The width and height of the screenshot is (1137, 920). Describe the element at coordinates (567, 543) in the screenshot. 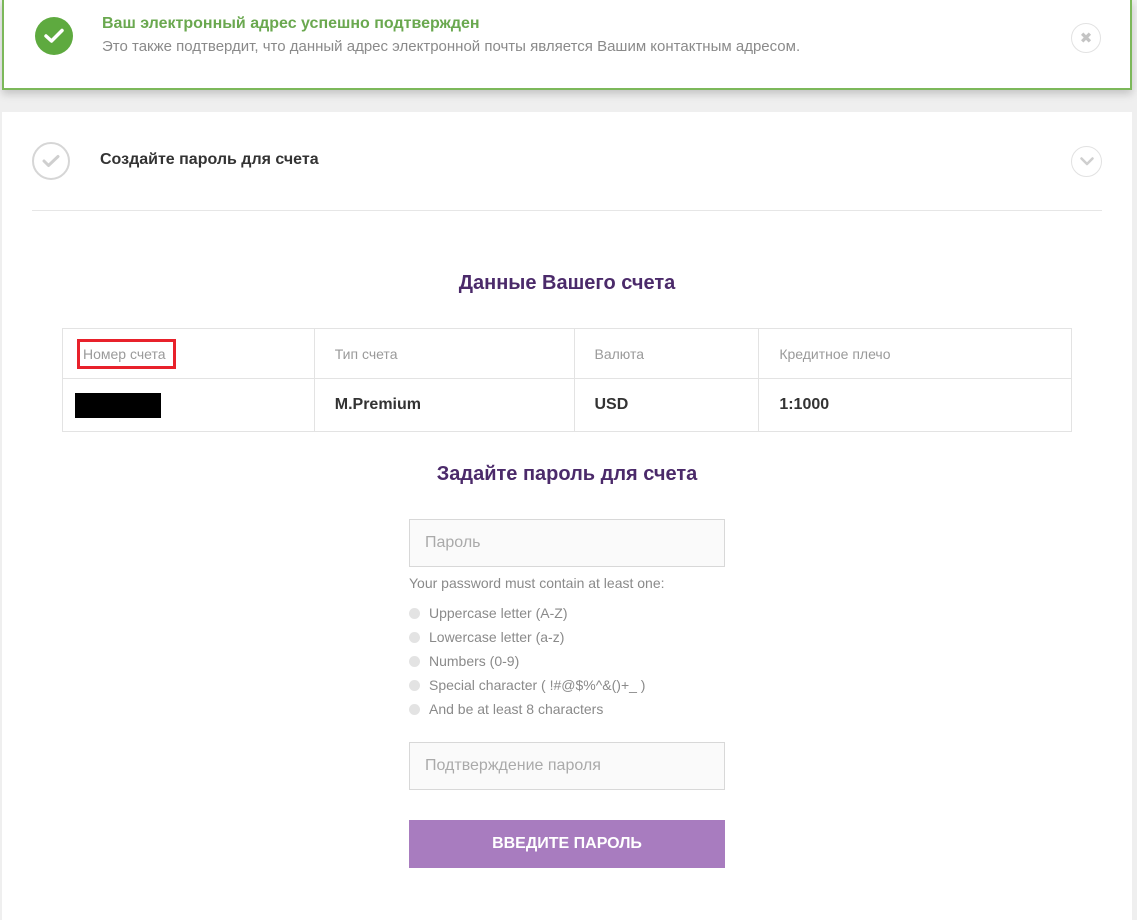

I see `password-input` at that location.